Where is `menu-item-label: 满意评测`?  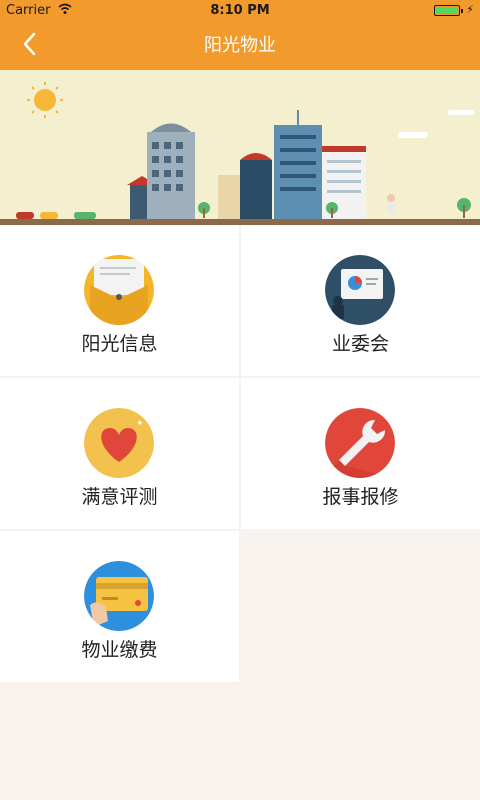 menu-item-label: 满意评测 is located at coordinates (119, 497).